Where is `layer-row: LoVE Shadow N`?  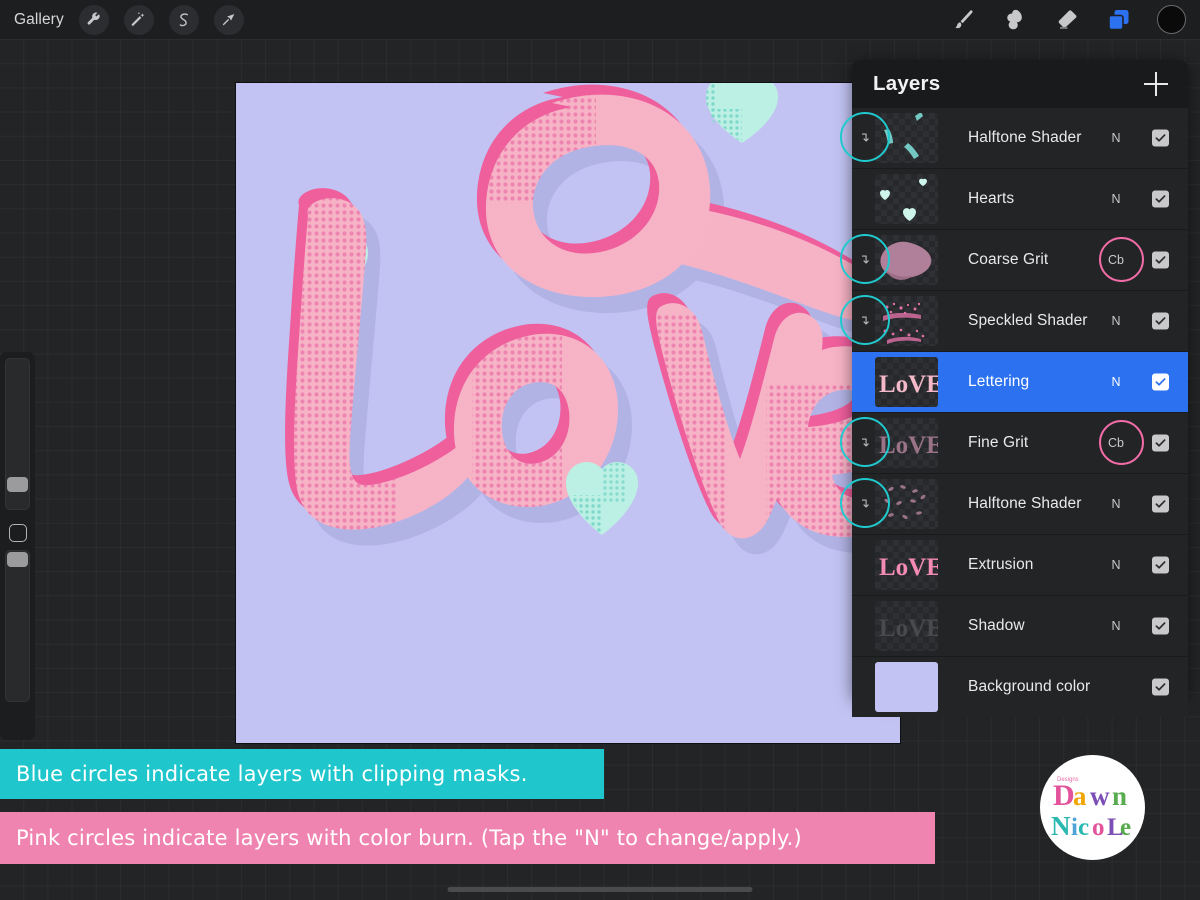
layer-row: LoVE Shadow N is located at coordinates (1020, 626).